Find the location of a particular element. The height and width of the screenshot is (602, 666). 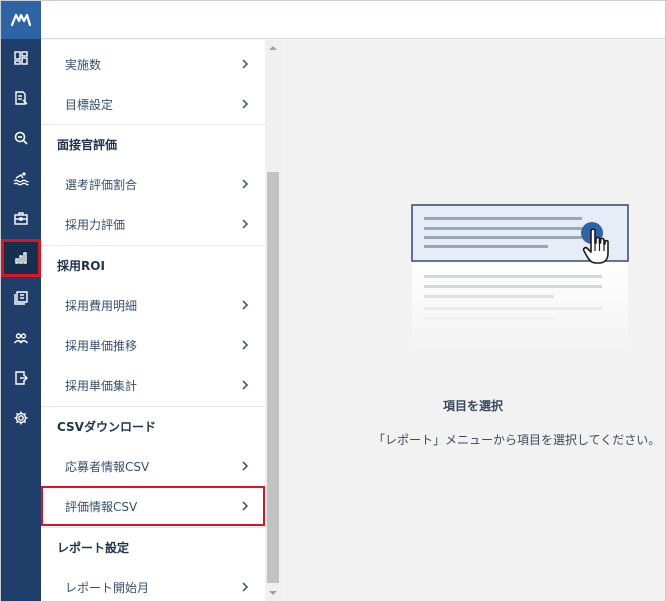

rail-document-button is located at coordinates (21, 98).